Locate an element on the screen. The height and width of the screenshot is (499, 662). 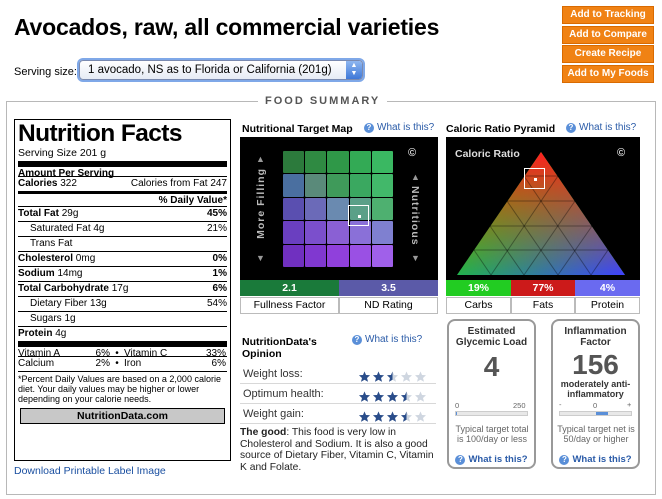
nutrient-row: Total Carbohydrate 17g 6% is located at coordinates (122, 287).